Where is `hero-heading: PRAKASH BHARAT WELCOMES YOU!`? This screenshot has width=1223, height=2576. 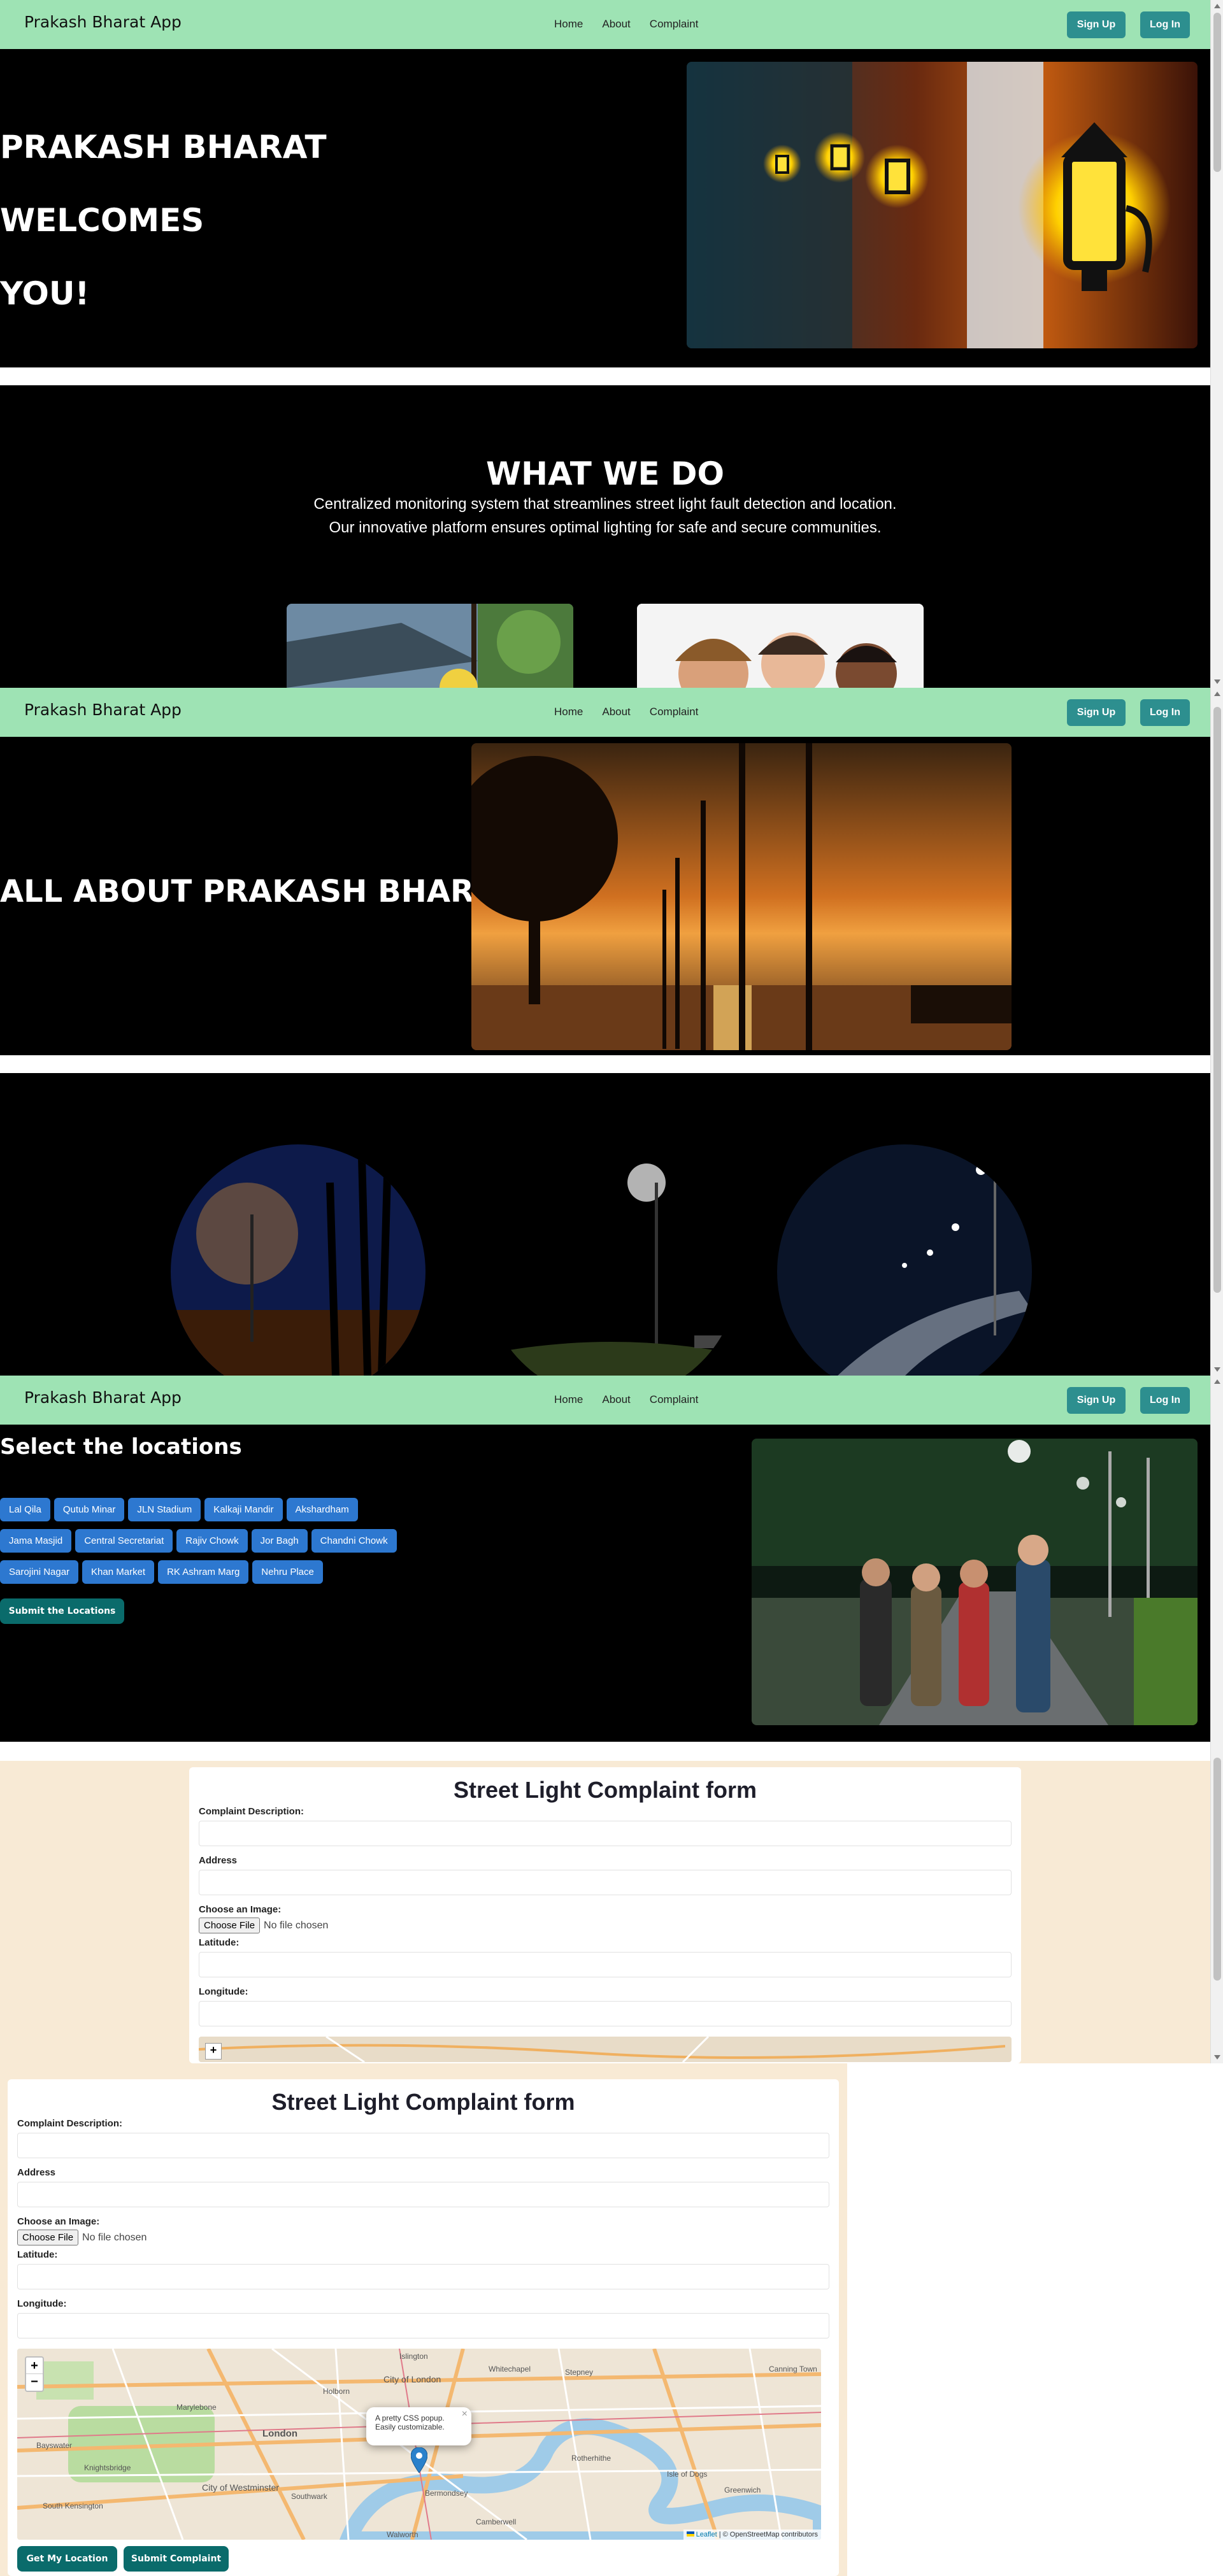 hero-heading: PRAKASH BHARAT WELCOMES YOU! is located at coordinates (164, 221).